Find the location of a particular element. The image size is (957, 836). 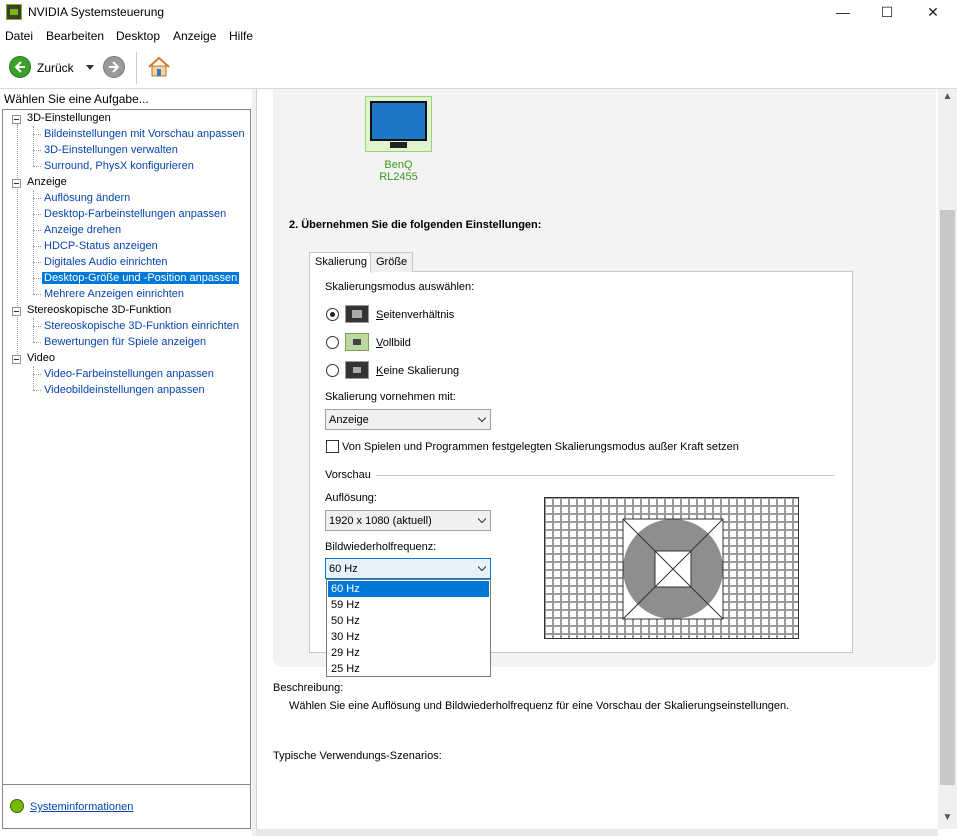

refresh-option-50: 50 Hz is located at coordinates (408, 621).